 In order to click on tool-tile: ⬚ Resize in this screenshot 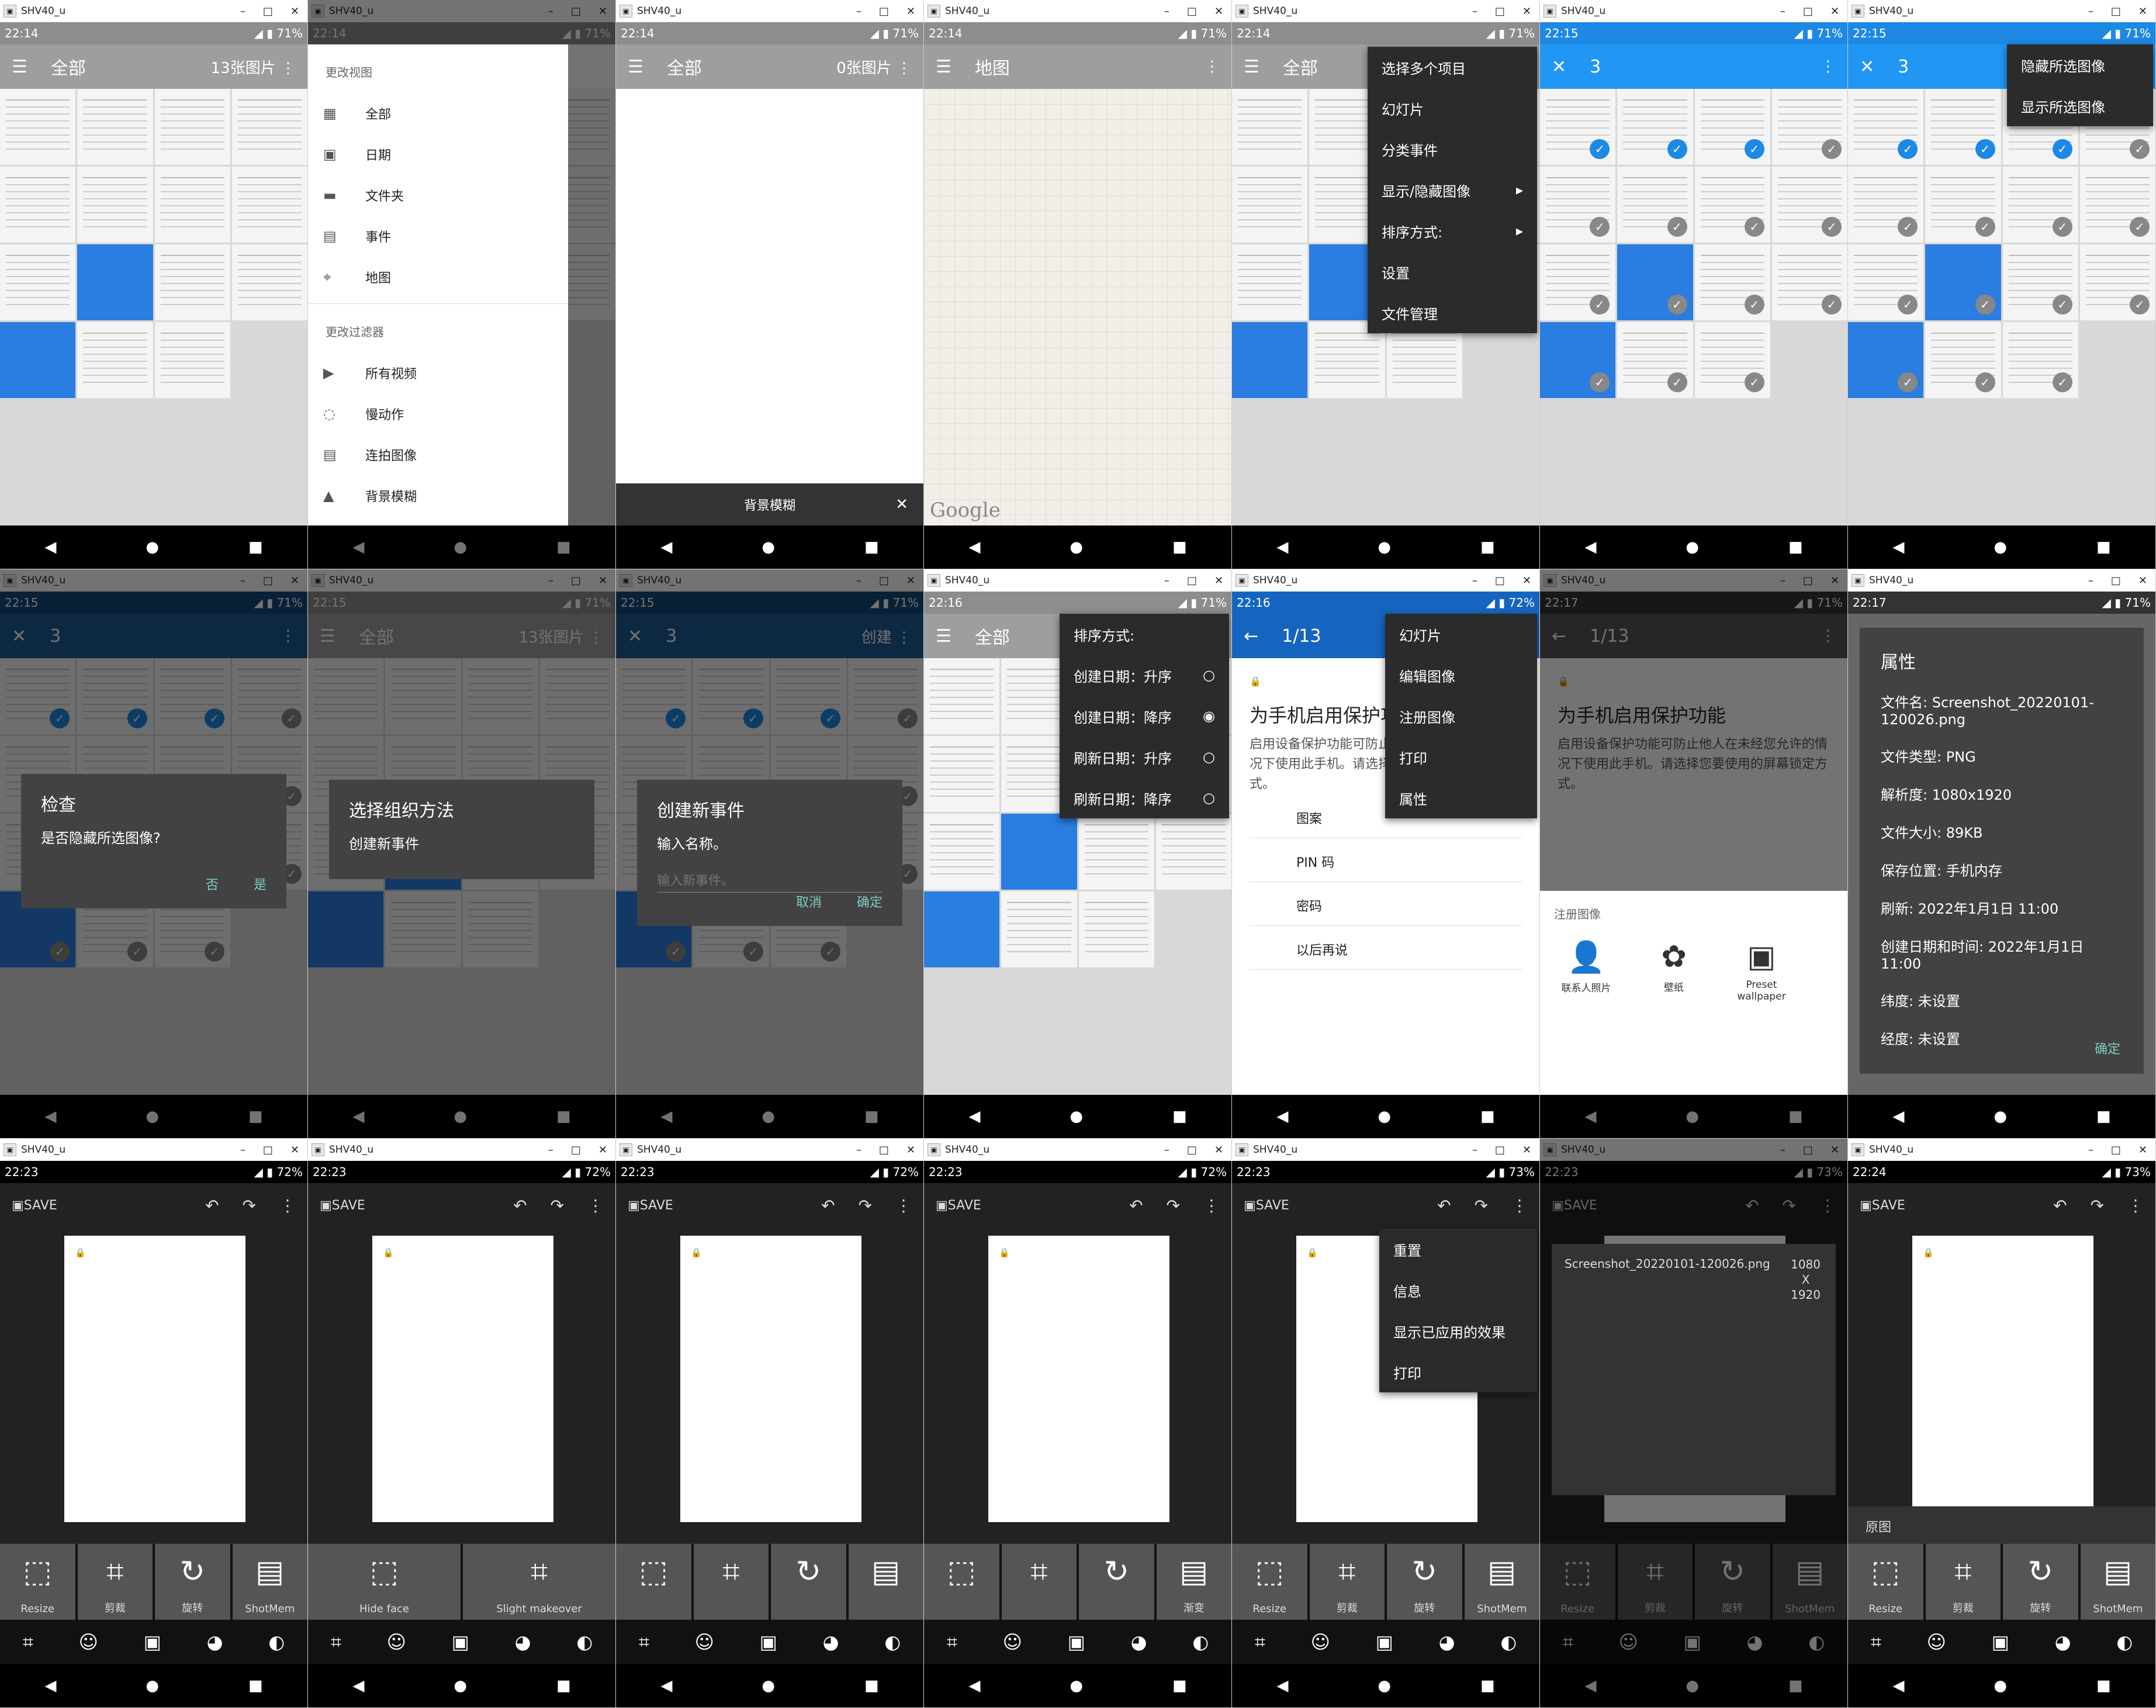, I will do `click(1886, 1582)`.